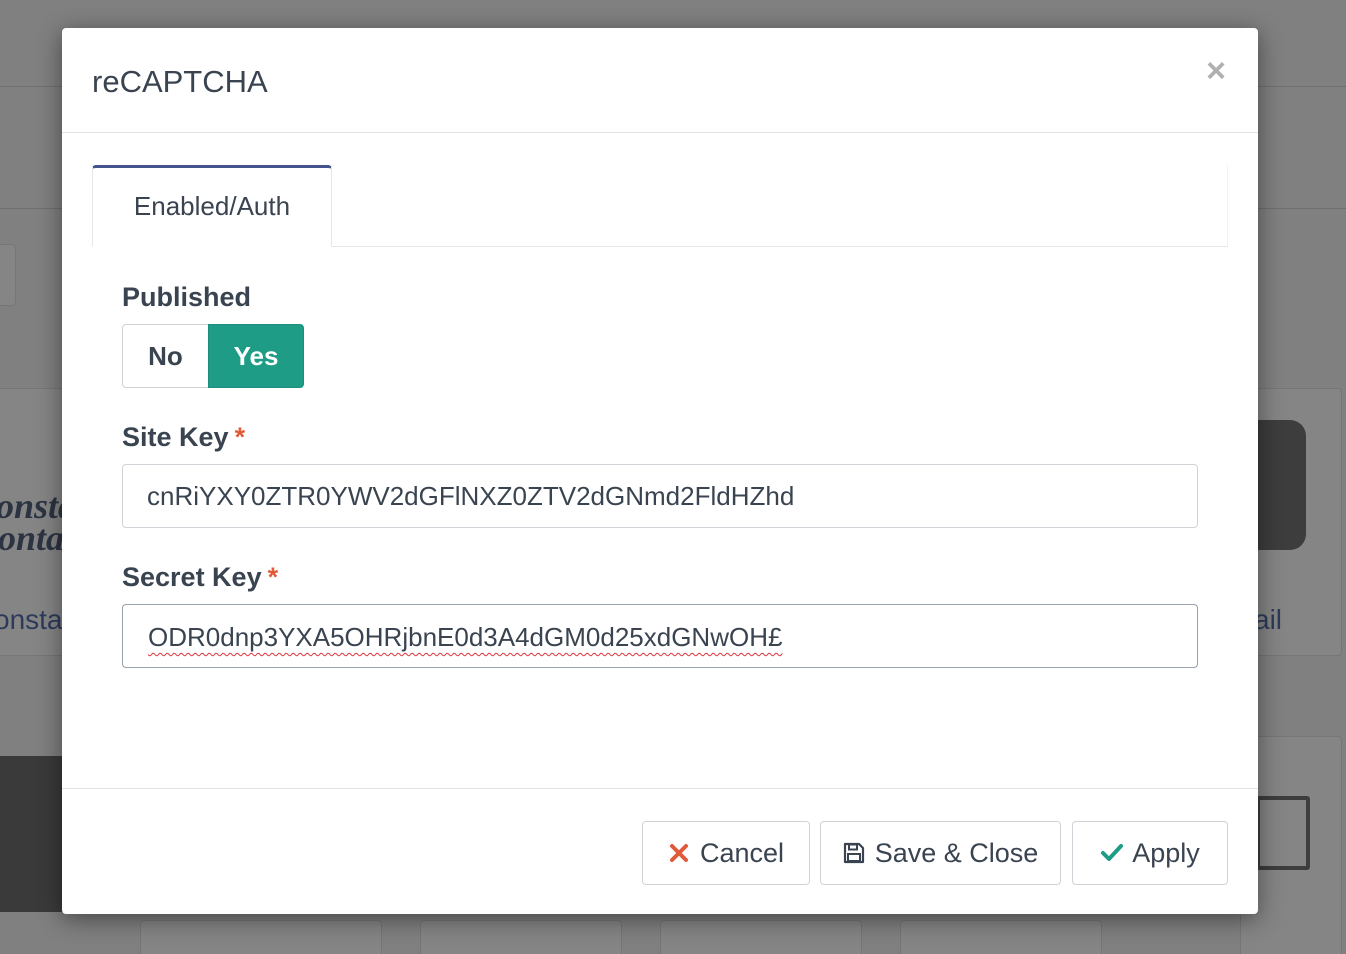  I want to click on secret-key-input, so click(660, 636).